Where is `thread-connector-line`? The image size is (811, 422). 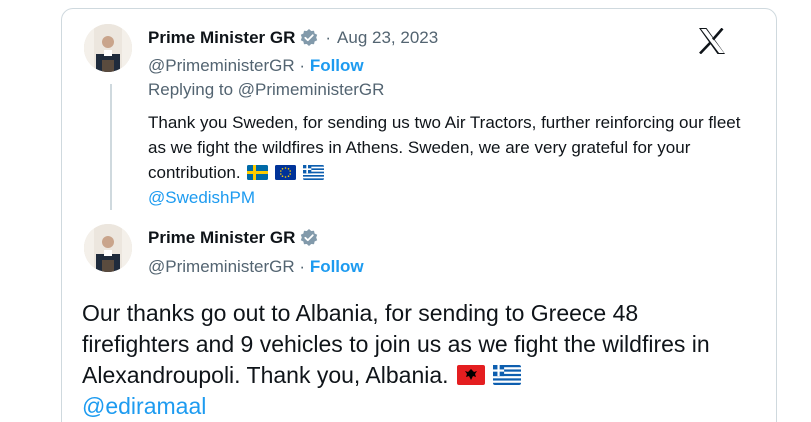
thread-connector-line is located at coordinates (111, 147).